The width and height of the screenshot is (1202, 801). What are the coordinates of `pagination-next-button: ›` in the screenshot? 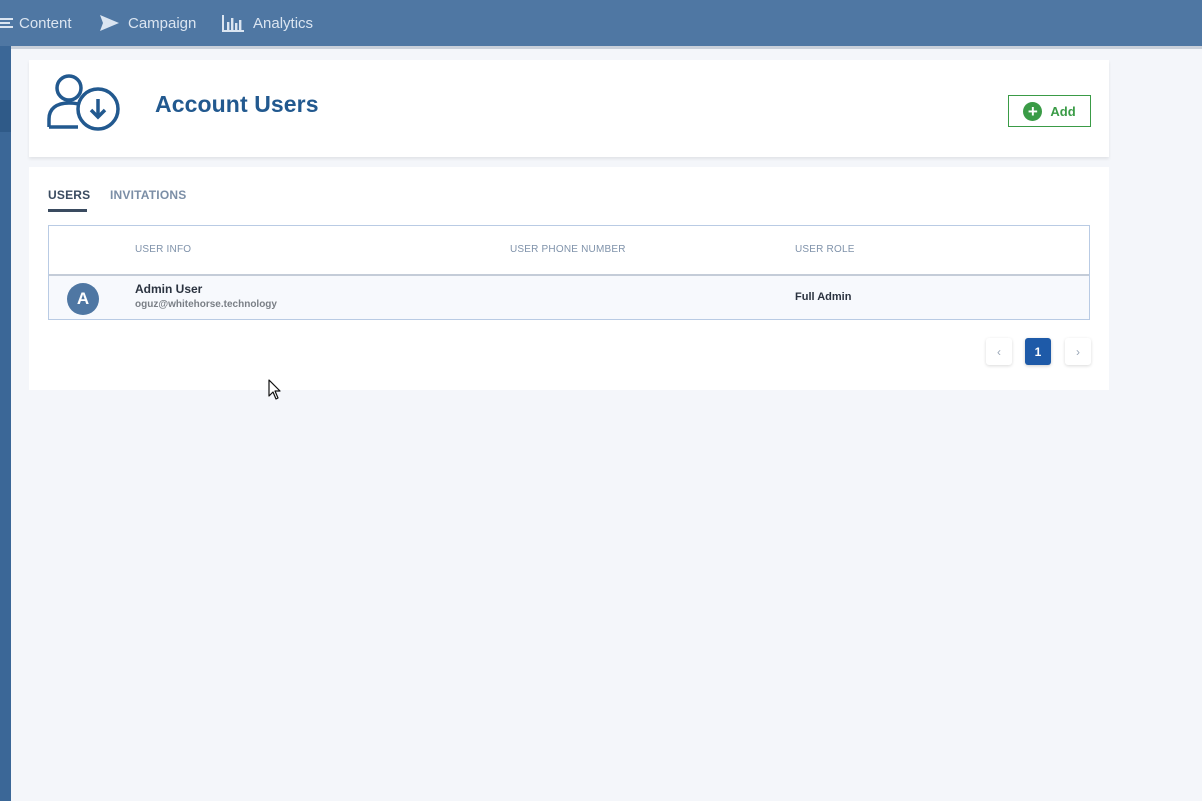 It's located at (1078, 351).